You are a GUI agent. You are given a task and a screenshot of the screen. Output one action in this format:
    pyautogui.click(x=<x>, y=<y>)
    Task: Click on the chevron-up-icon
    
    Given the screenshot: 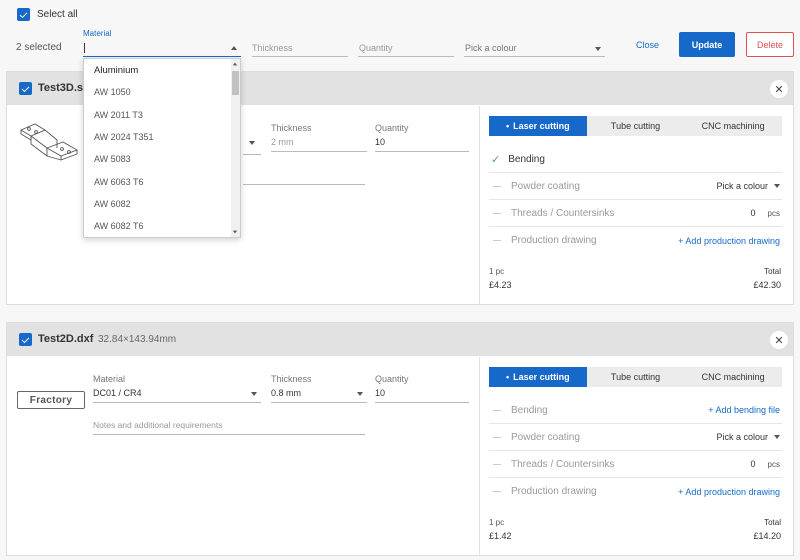 What is the action you would take?
    pyautogui.click(x=234, y=48)
    